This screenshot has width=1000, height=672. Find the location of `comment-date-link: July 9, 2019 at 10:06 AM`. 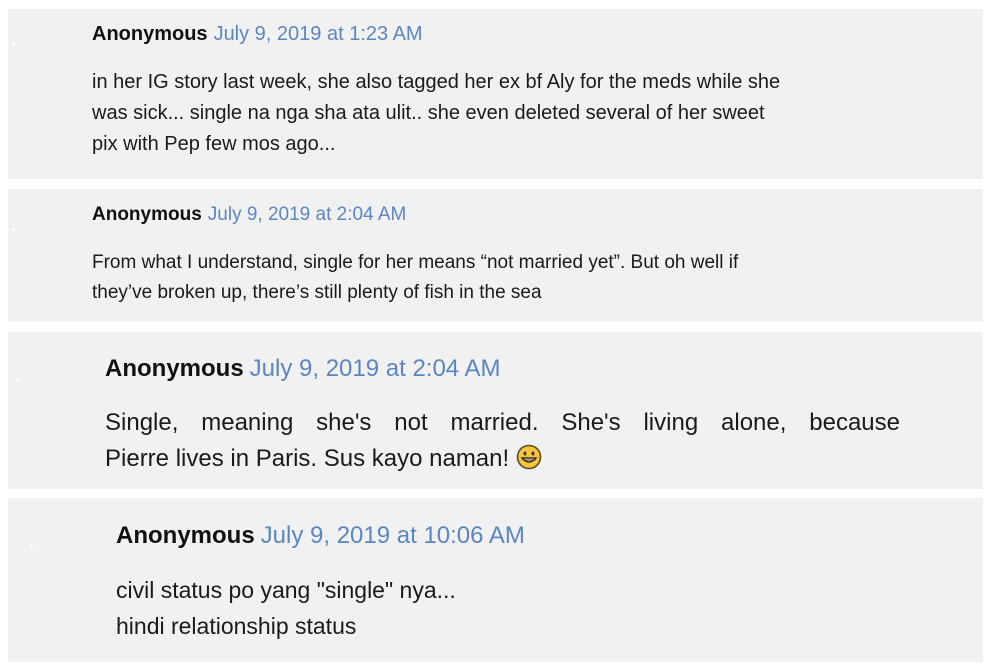

comment-date-link: July 9, 2019 at 10:06 AM is located at coordinates (393, 535).